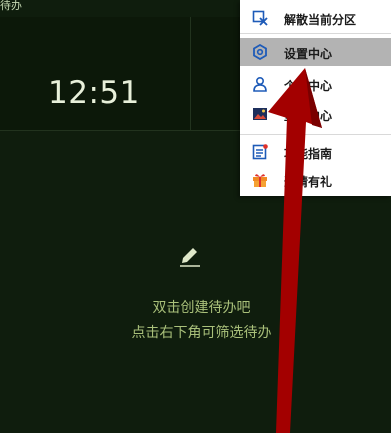 Image resolution: width=391 pixels, height=433 pixels. Describe the element at coordinates (260, 18) in the screenshot. I see `unlink-icon` at that location.